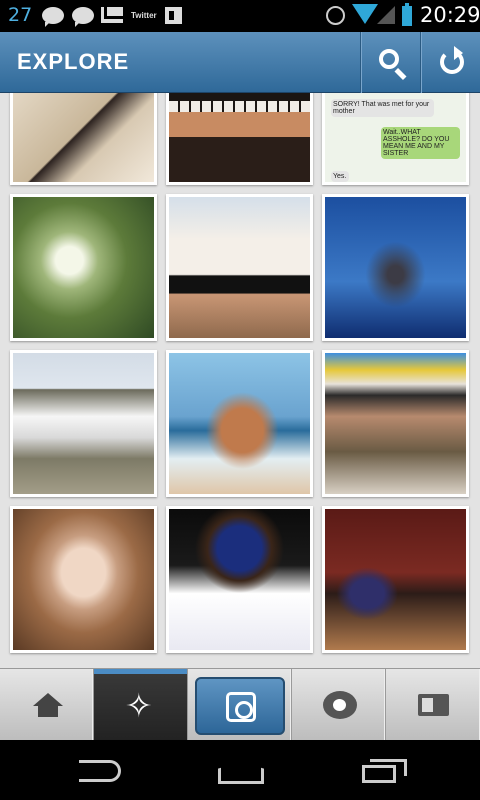 The image size is (480, 800). I want to click on tab-camera, so click(240, 705).